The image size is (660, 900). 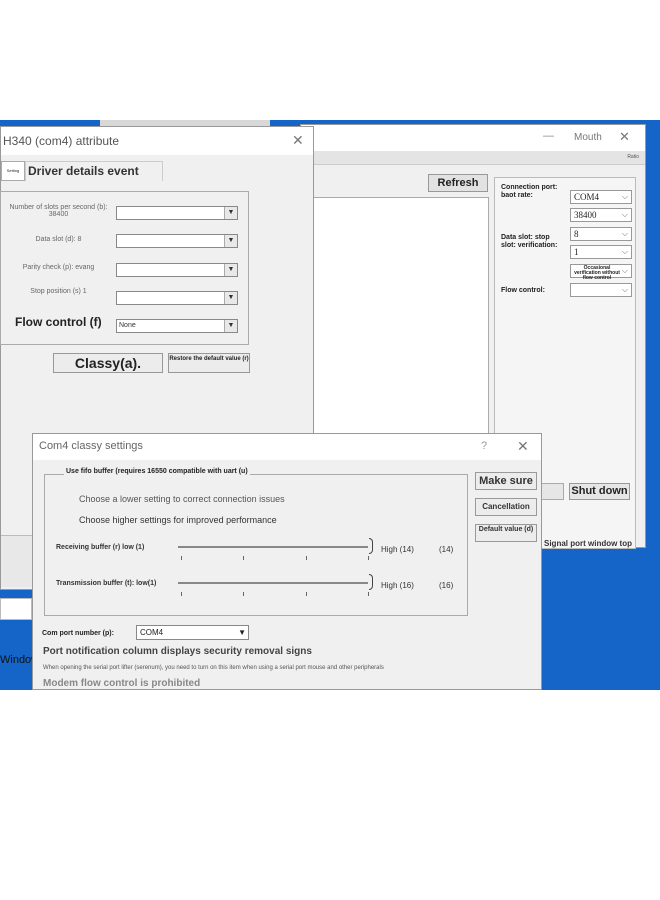 I want to click on transmit-slider-thumb, so click(x=371, y=582).